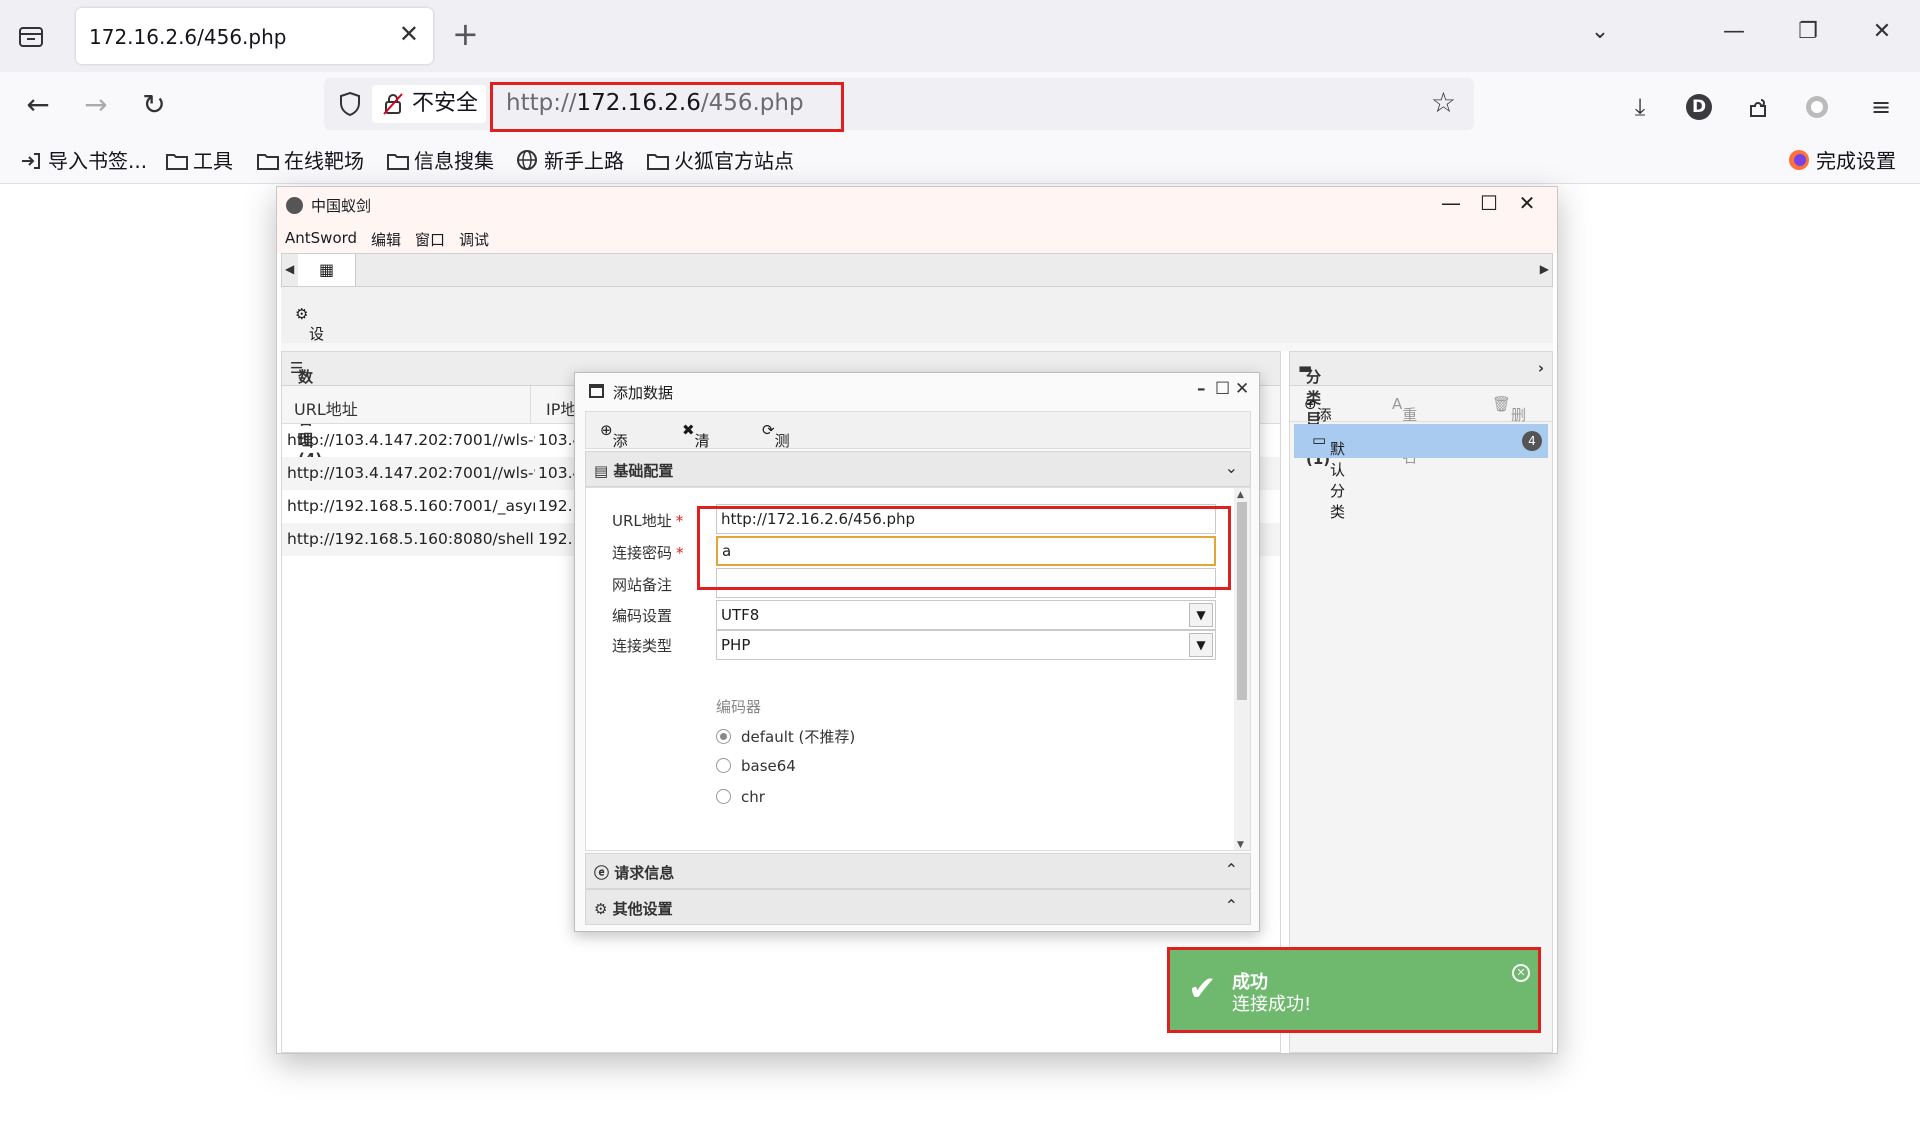 The image size is (1920, 1141). What do you see at coordinates (643, 471) in the screenshot?
I see `section-basic-text: 基础配置` at bounding box center [643, 471].